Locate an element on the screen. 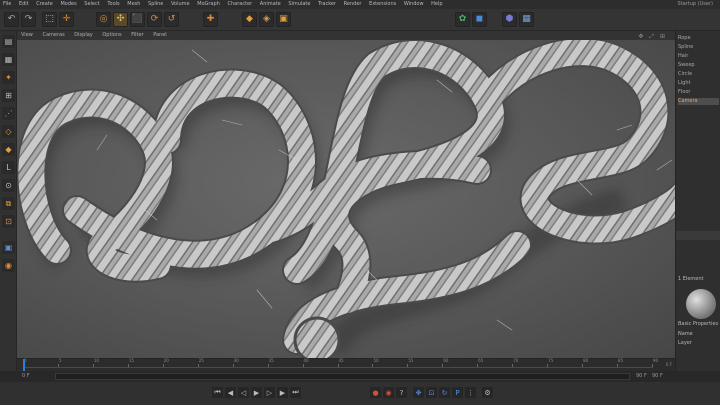  menu-mesh: Mesh is located at coordinates (133, 4).